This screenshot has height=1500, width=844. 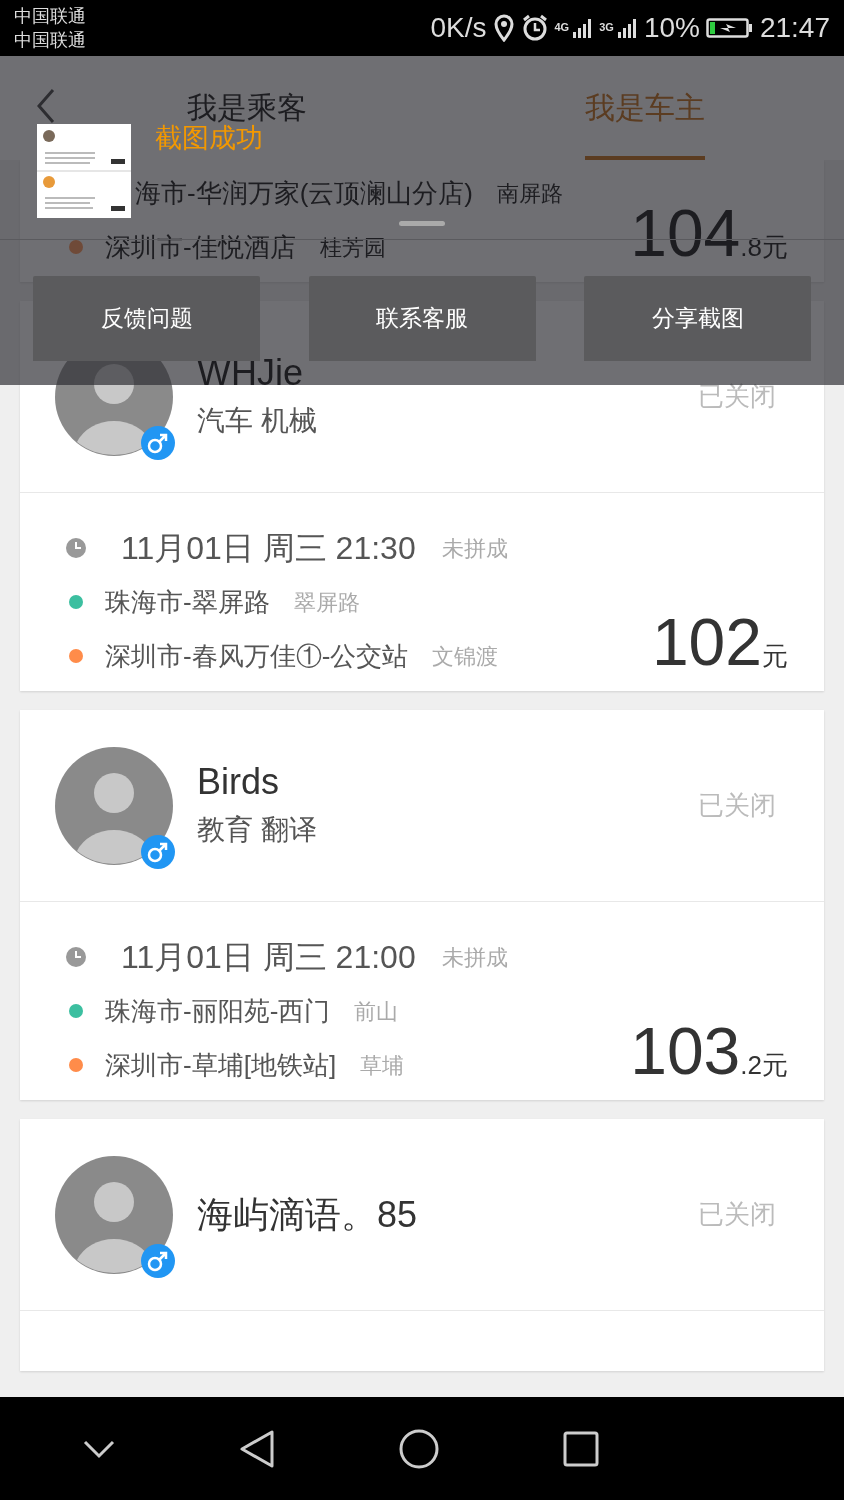 I want to click on popup-button: 反馈问题, so click(x=146, y=318).